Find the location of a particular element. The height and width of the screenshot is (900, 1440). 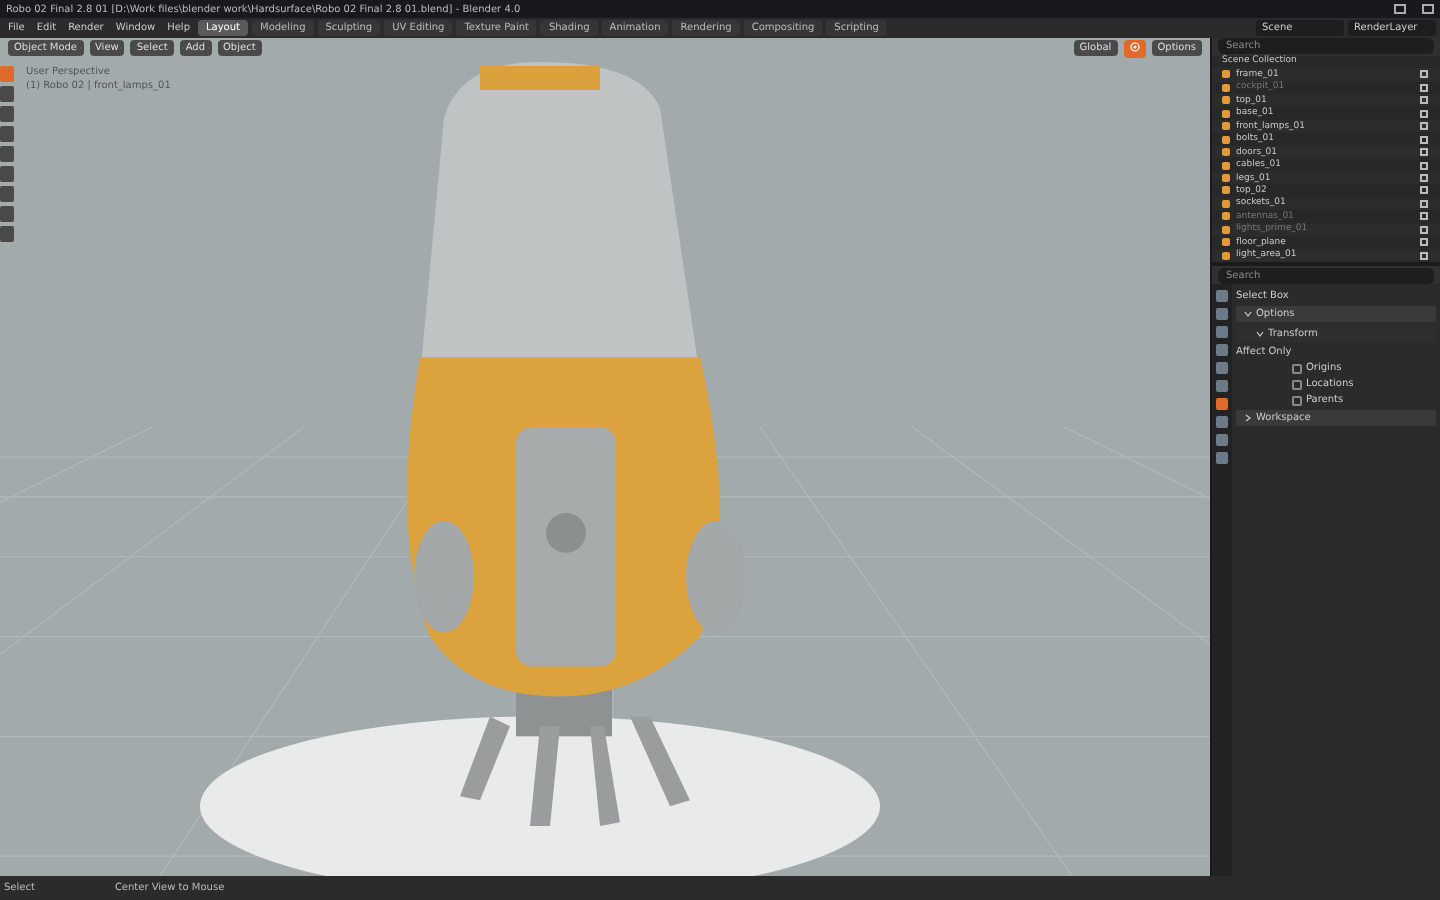

target-icon is located at coordinates (1134, 46).